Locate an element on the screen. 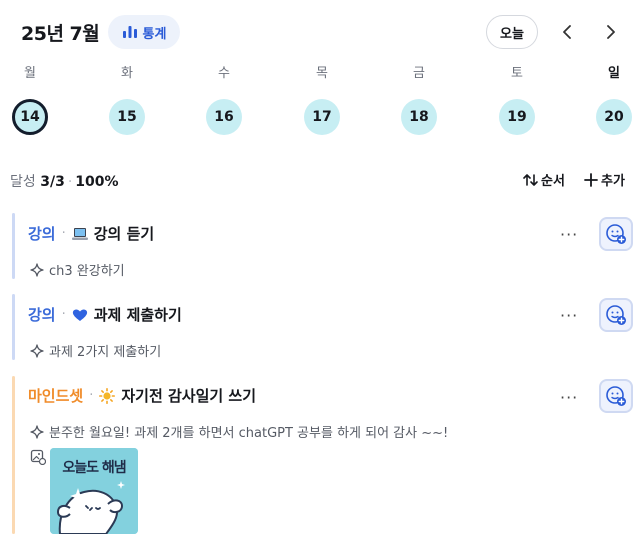  day-name: 금 is located at coordinates (419, 73).